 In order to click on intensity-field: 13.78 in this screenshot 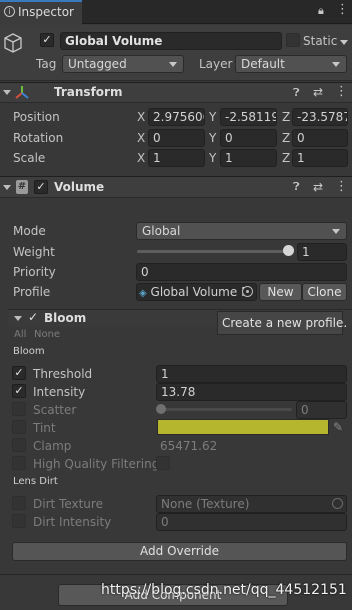, I will do `click(251, 392)`.